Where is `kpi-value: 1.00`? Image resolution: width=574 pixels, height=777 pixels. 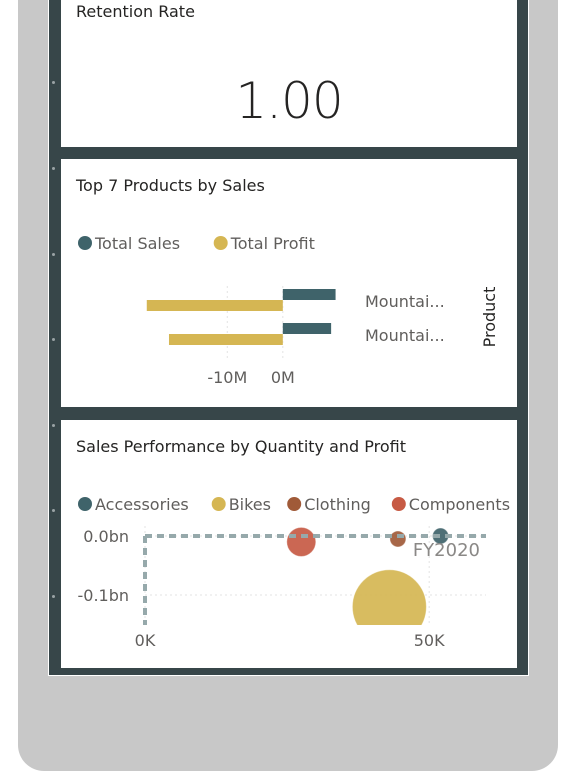 kpi-value: 1.00 is located at coordinates (289, 101).